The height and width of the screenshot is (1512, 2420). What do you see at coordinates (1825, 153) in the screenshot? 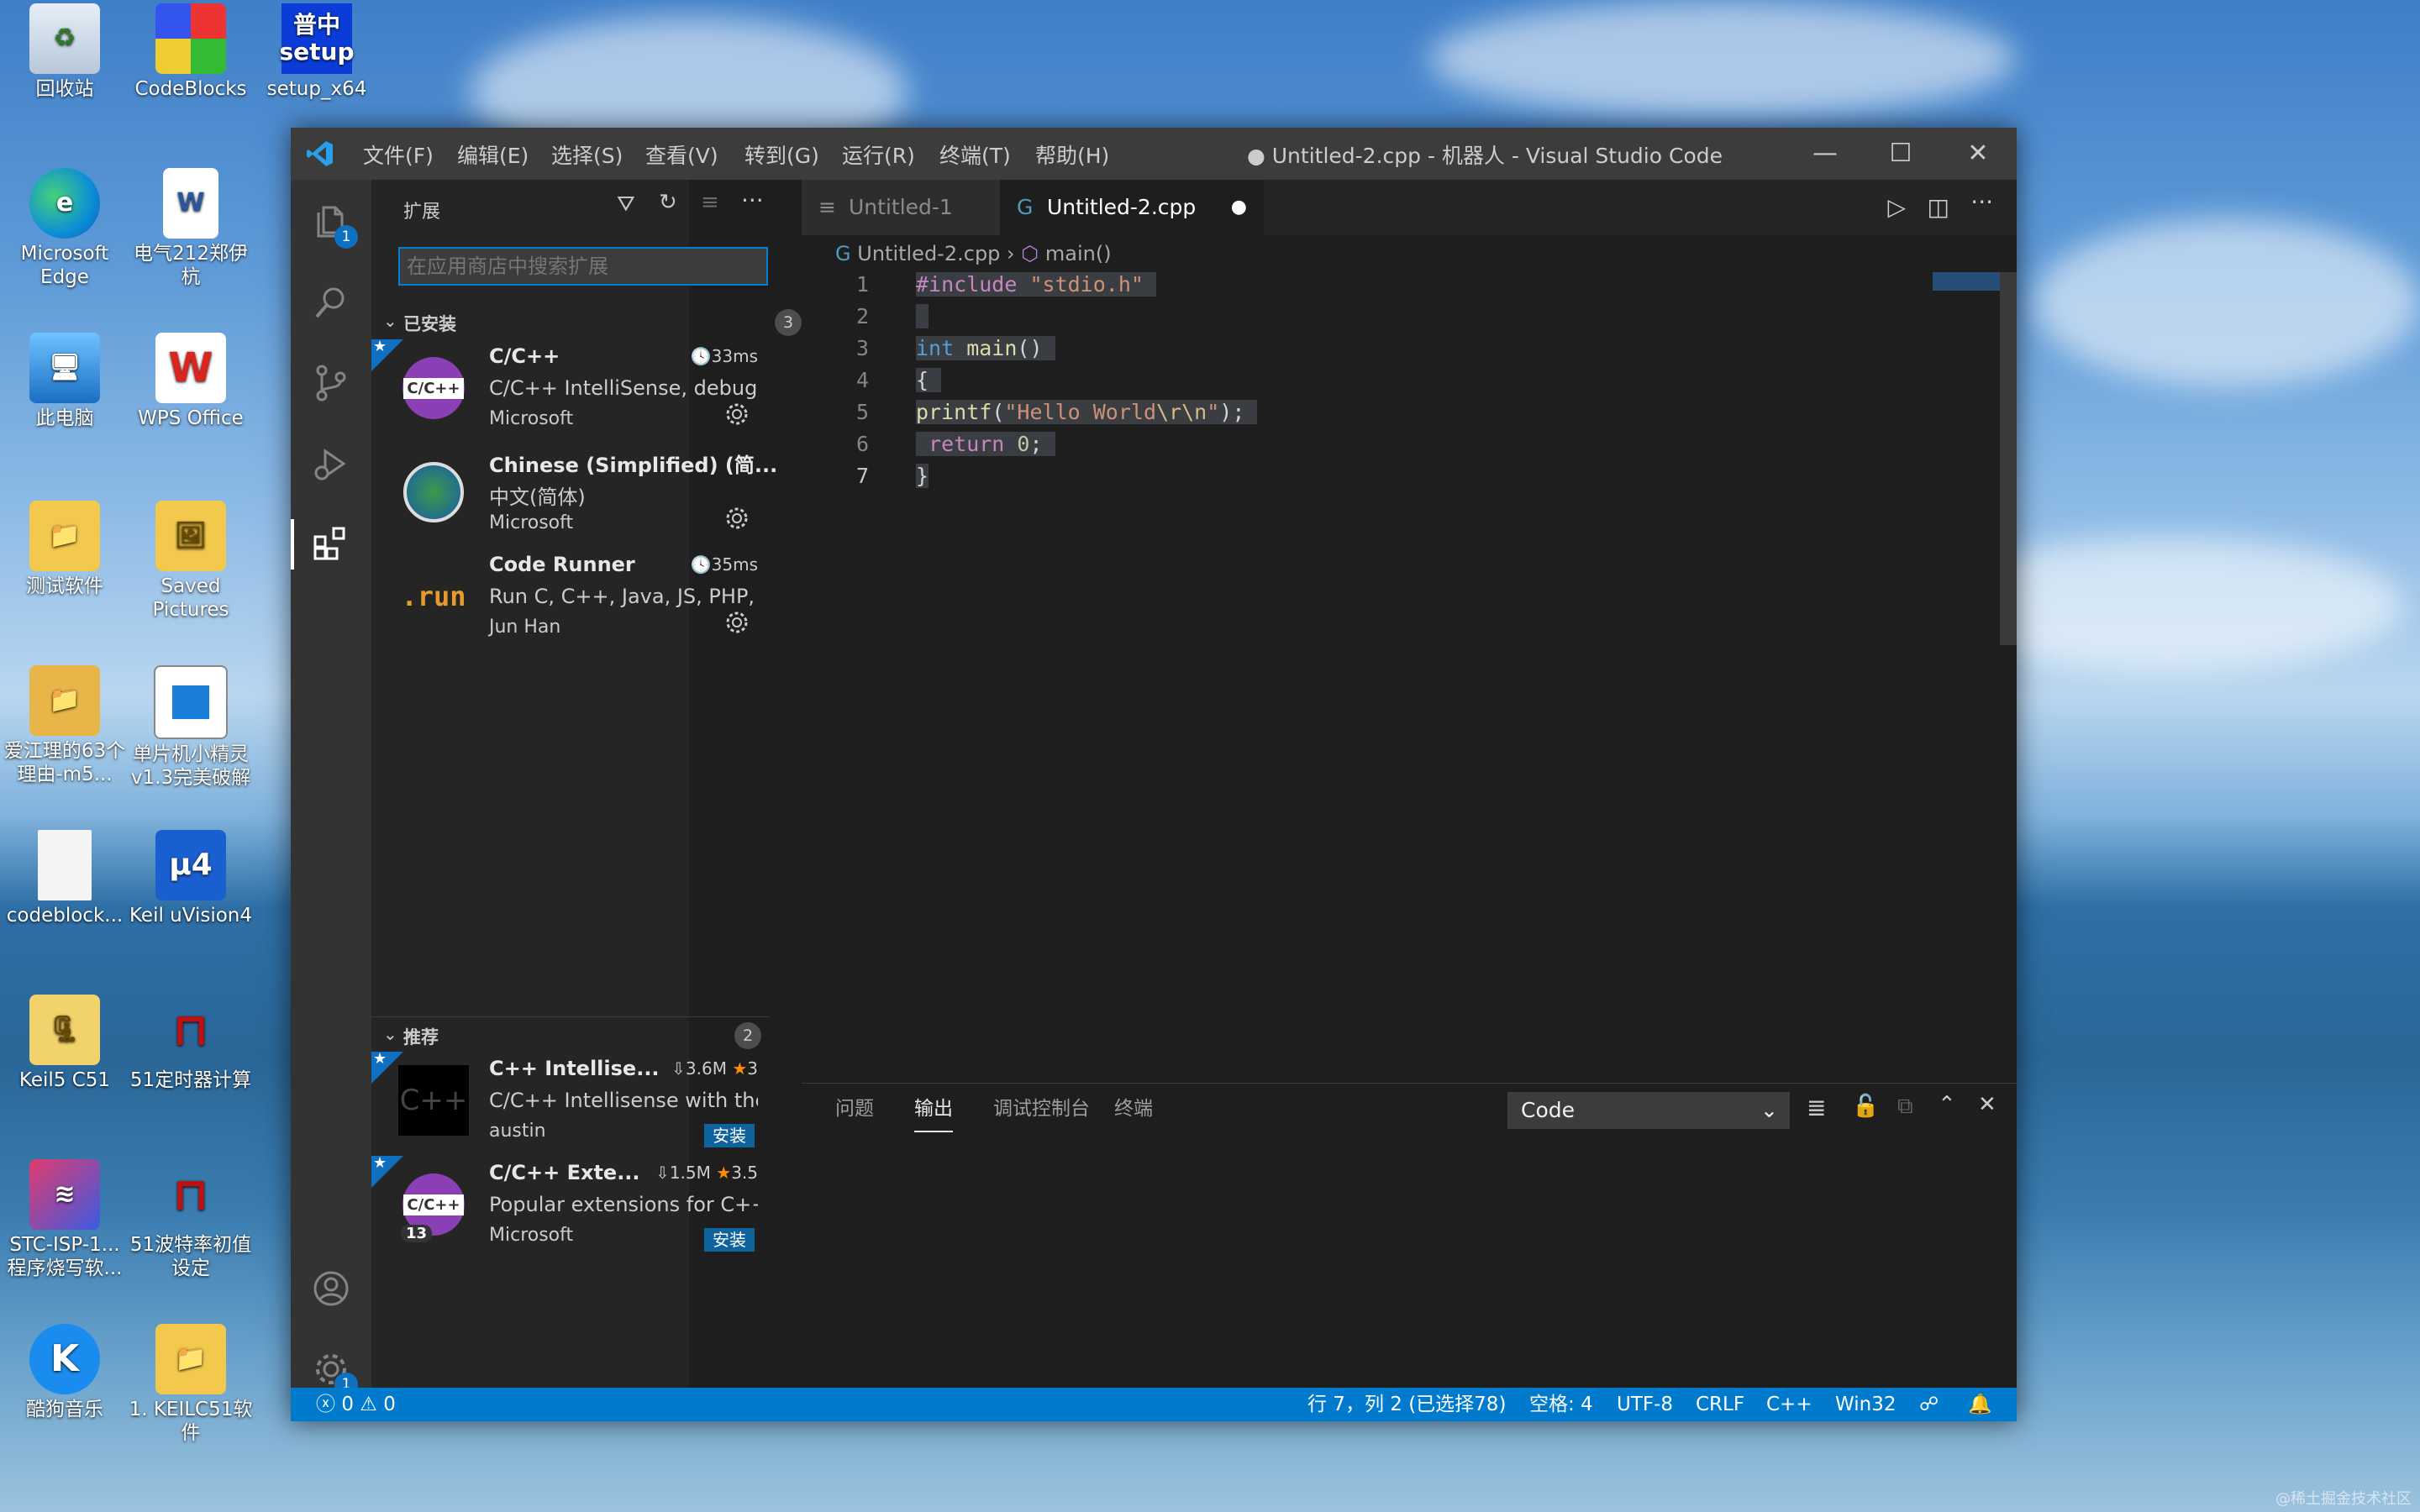
I see `minimize-button: —` at bounding box center [1825, 153].